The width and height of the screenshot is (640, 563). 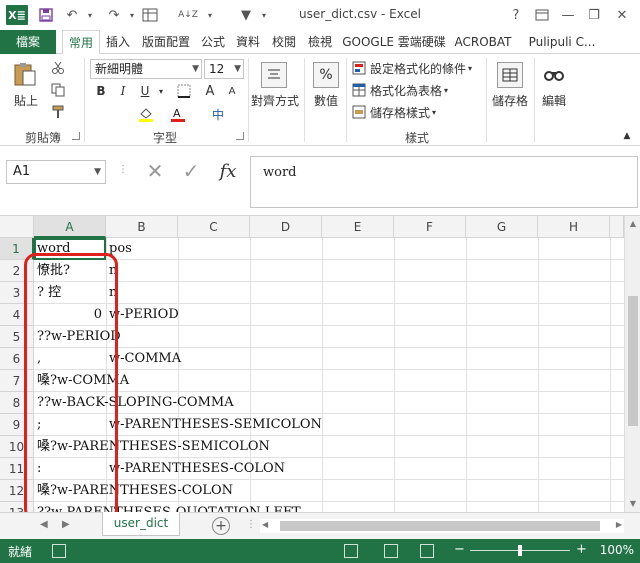 I want to click on sheet-prev-icon: ◀, so click(x=44, y=524).